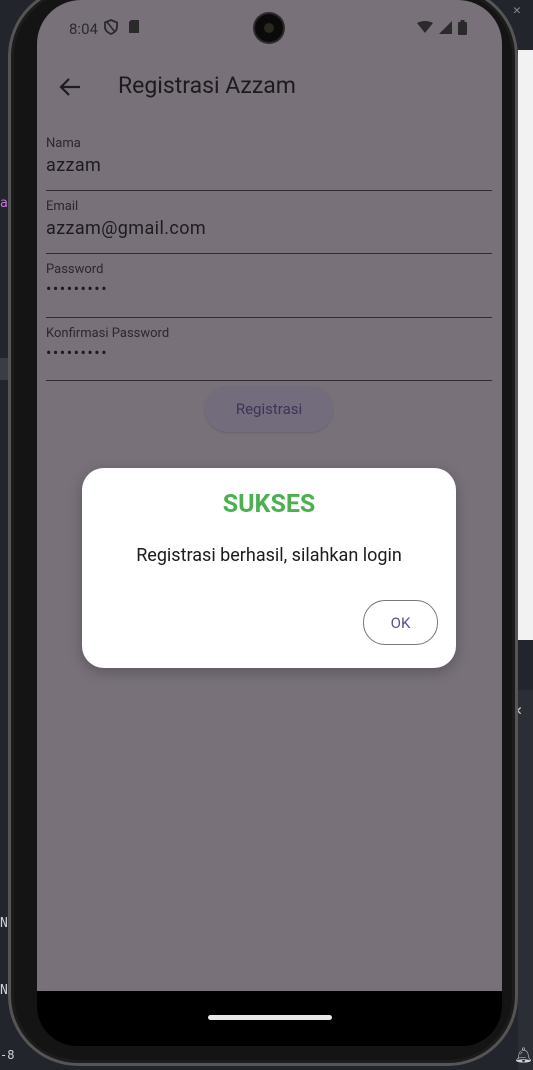  What do you see at coordinates (83, 29) in the screenshot?
I see `status-time: 8:04` at bounding box center [83, 29].